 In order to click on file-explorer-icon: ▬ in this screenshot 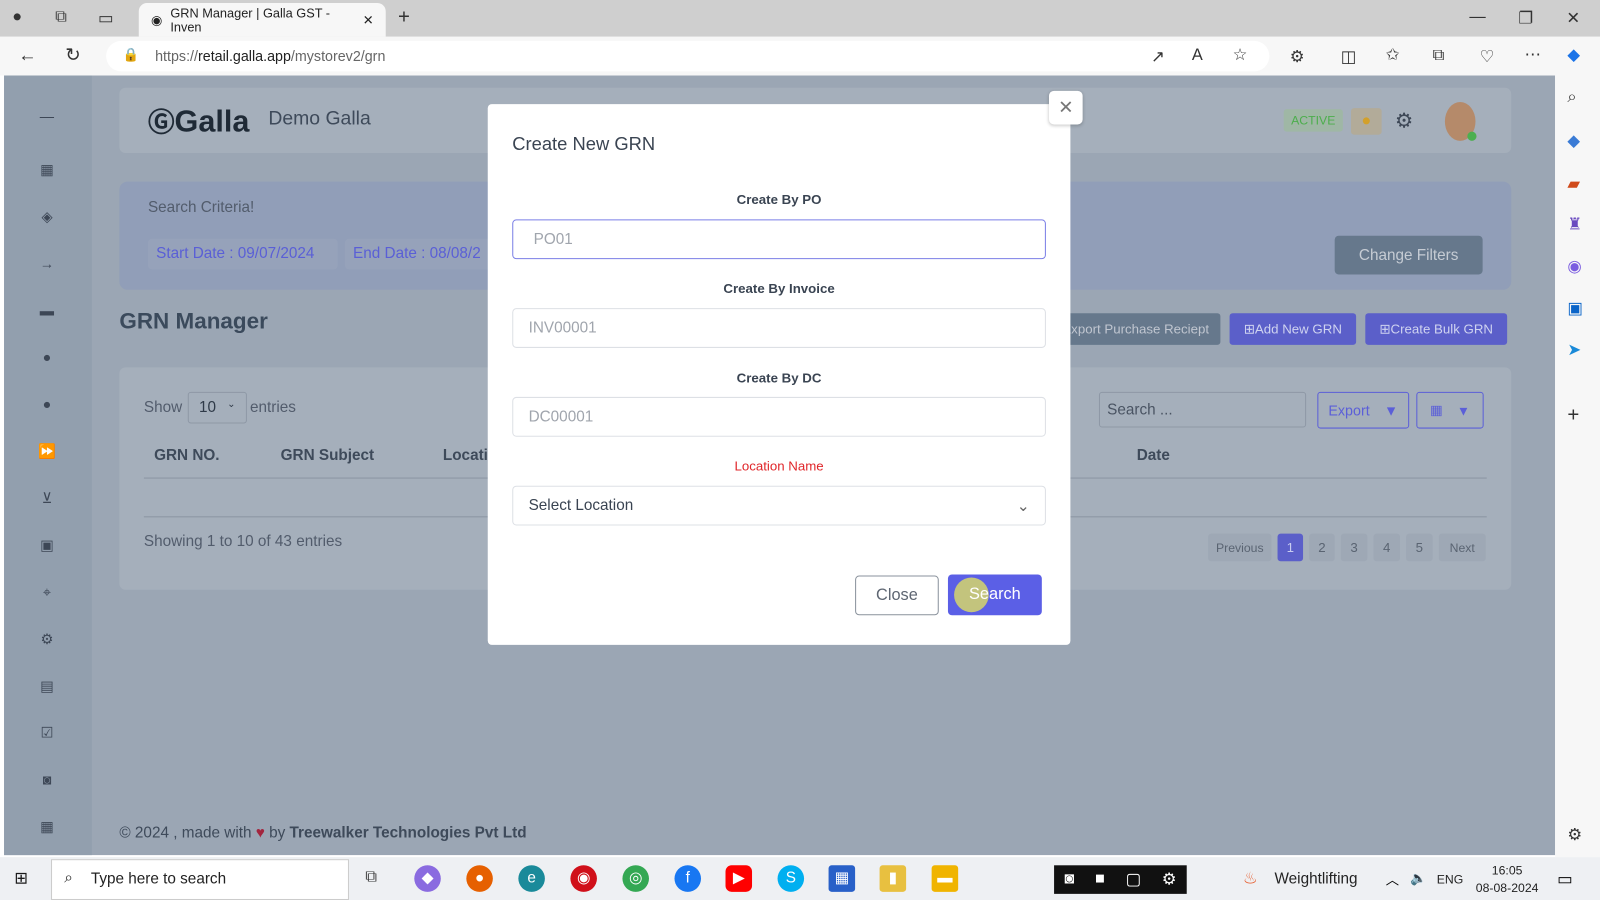, I will do `click(945, 878)`.